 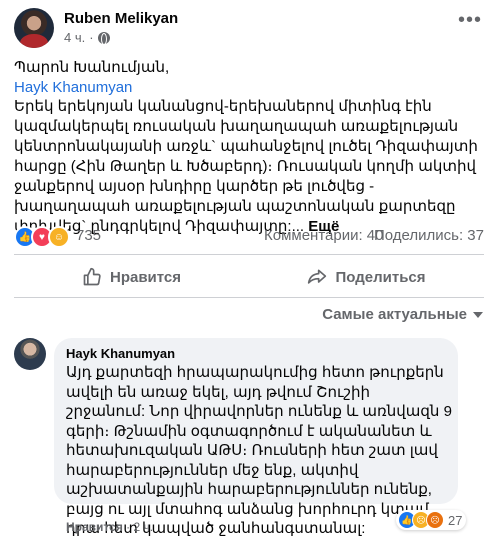 I want to click on share-arrow-icon, so click(x=317, y=276).